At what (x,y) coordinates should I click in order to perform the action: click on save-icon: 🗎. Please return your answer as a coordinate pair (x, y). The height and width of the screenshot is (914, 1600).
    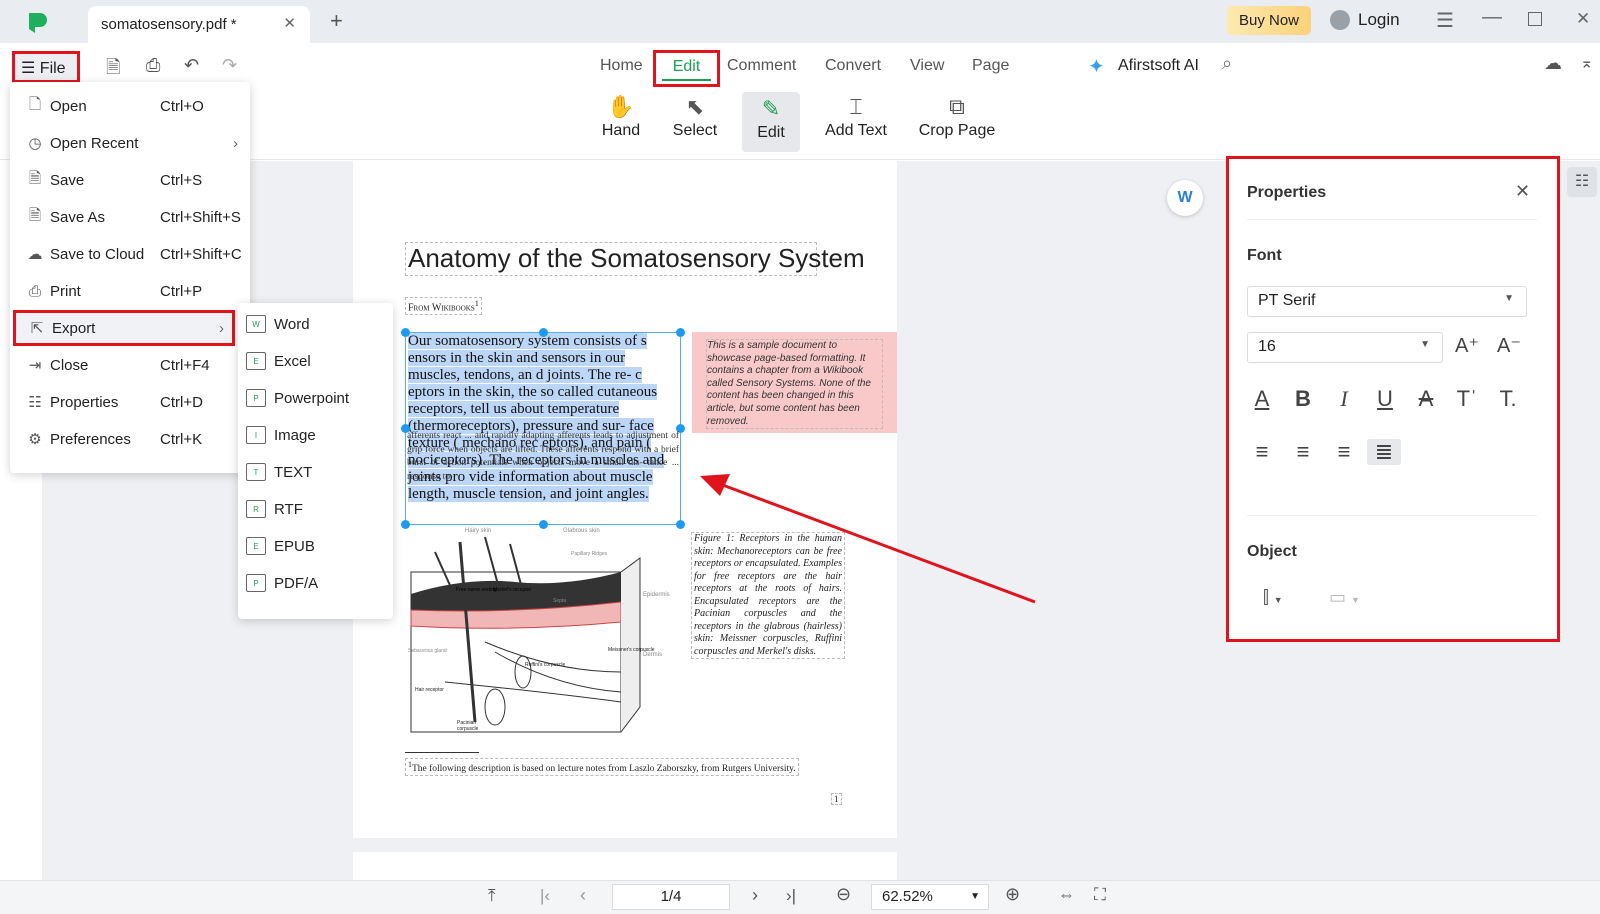
    Looking at the image, I should click on (113, 70).